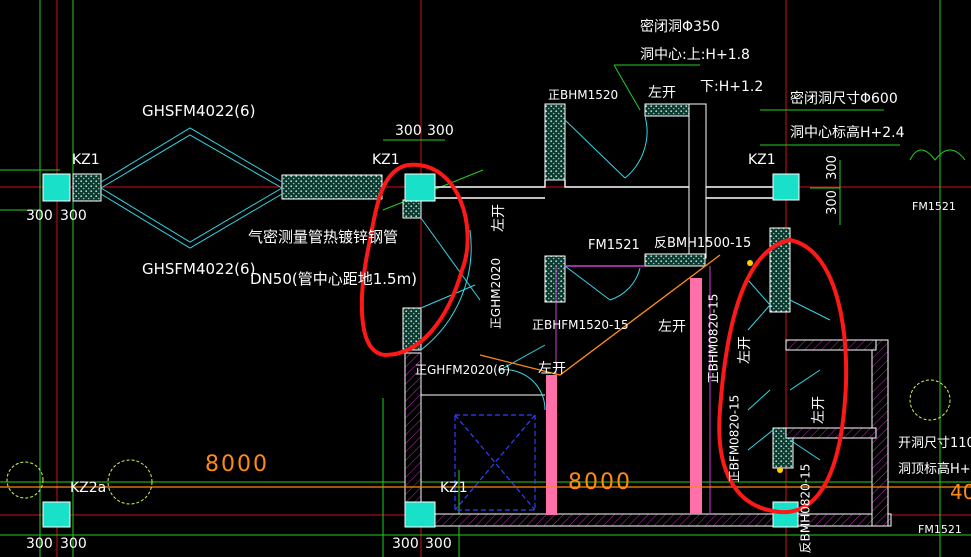  I want to click on ghsfm-top-label: GHSFM4022(6), so click(199, 111).